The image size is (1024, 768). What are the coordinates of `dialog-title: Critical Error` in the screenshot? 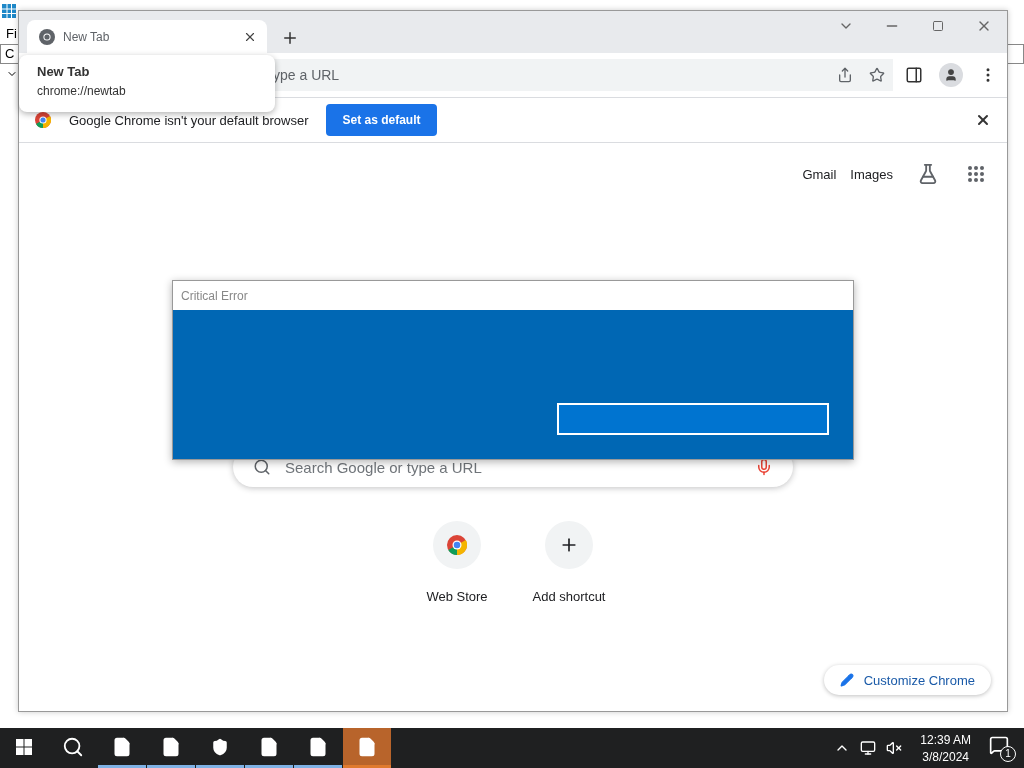 It's located at (513, 295).